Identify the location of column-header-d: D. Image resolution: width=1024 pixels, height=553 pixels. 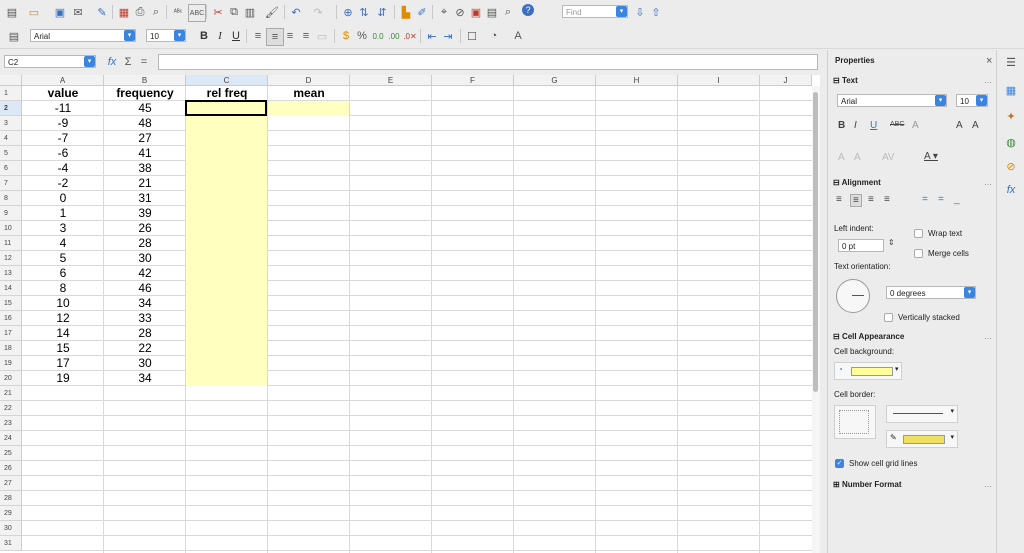
(309, 80).